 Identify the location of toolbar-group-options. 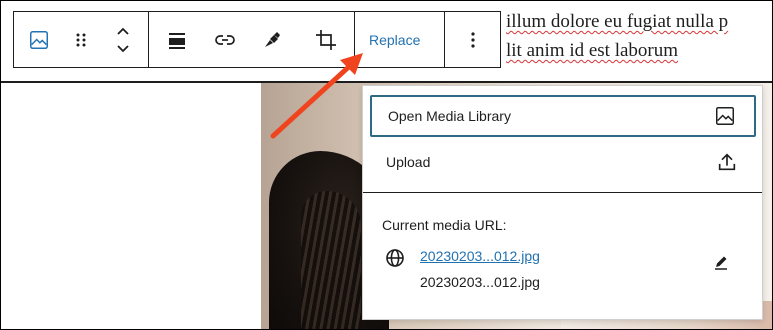
(472, 39).